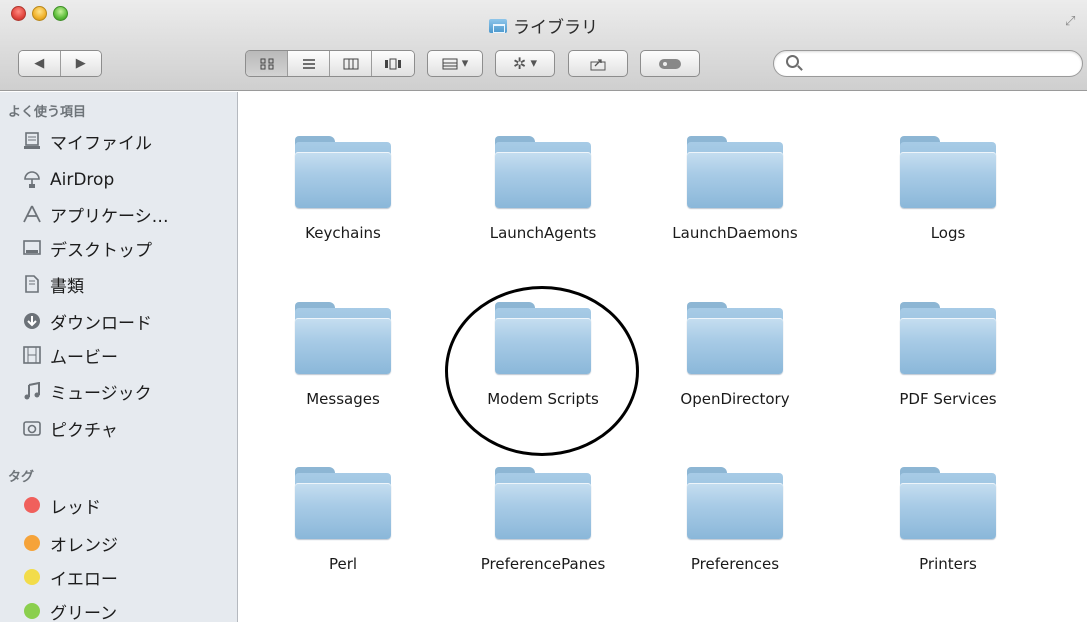 The width and height of the screenshot is (1087, 622). I want to click on column-view-icon, so click(350, 63).